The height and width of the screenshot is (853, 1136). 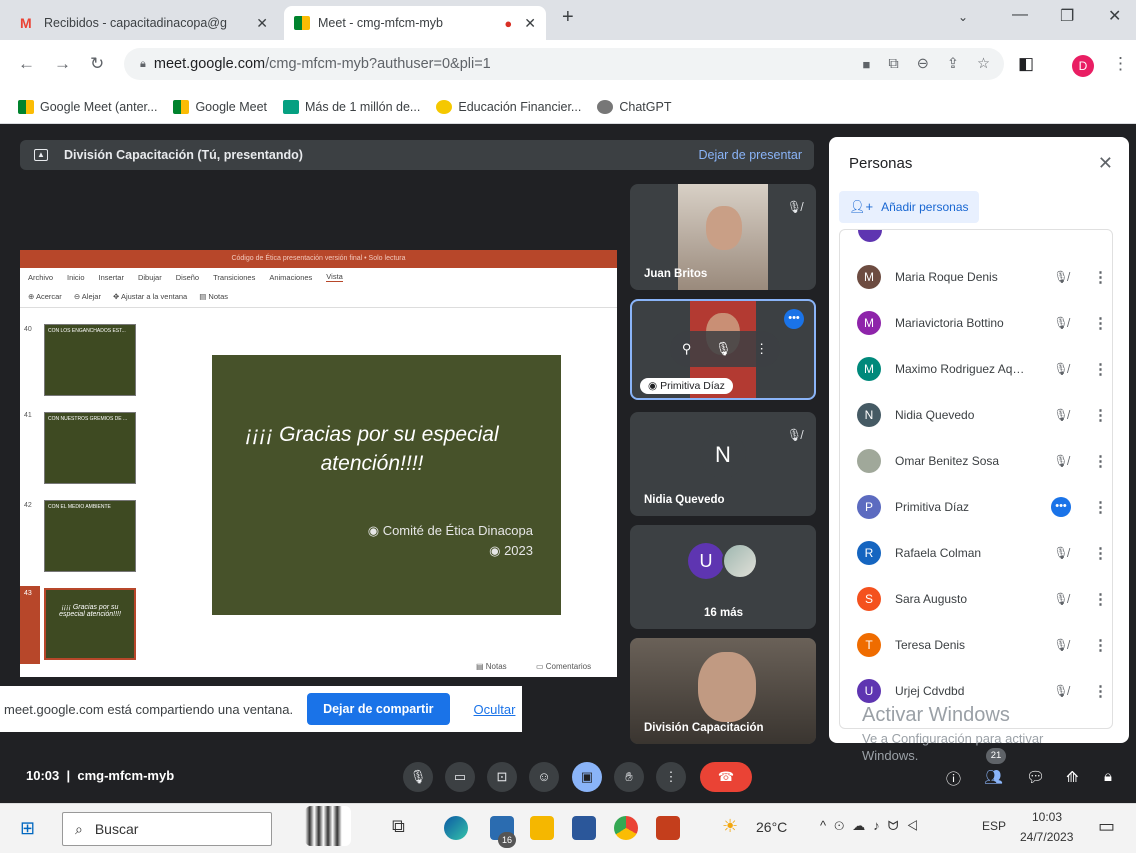 What do you see at coordinates (993, 777) in the screenshot?
I see `people-icon: 👥︎` at bounding box center [993, 777].